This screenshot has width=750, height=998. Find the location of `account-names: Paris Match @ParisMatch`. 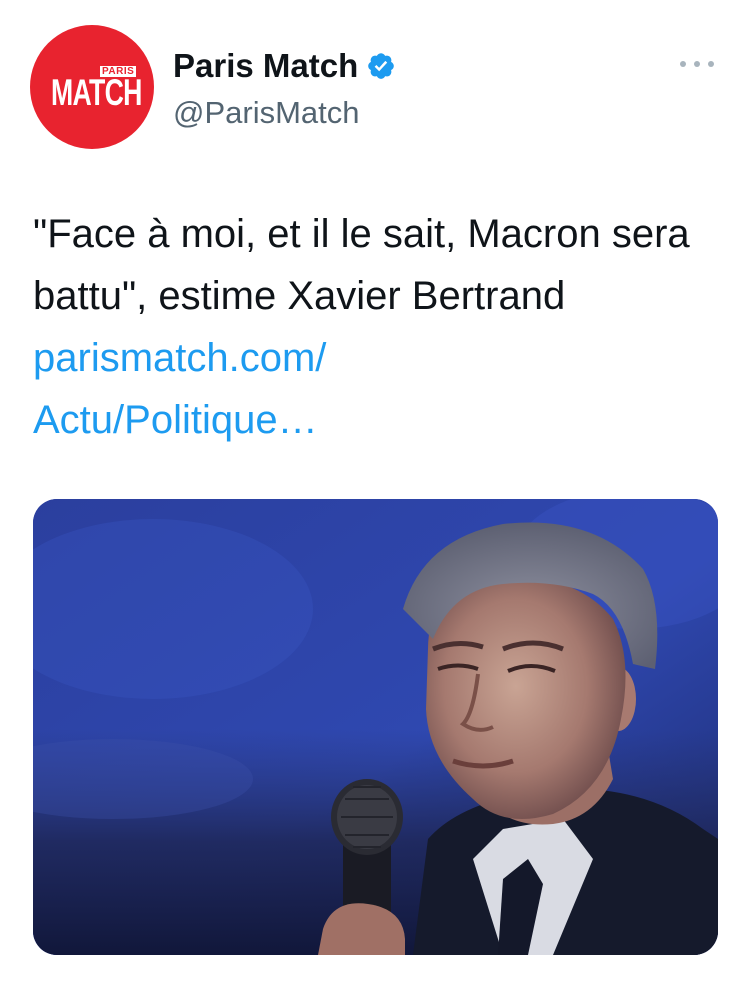

account-names: Paris Match @ParisMatch is located at coordinates (284, 89).